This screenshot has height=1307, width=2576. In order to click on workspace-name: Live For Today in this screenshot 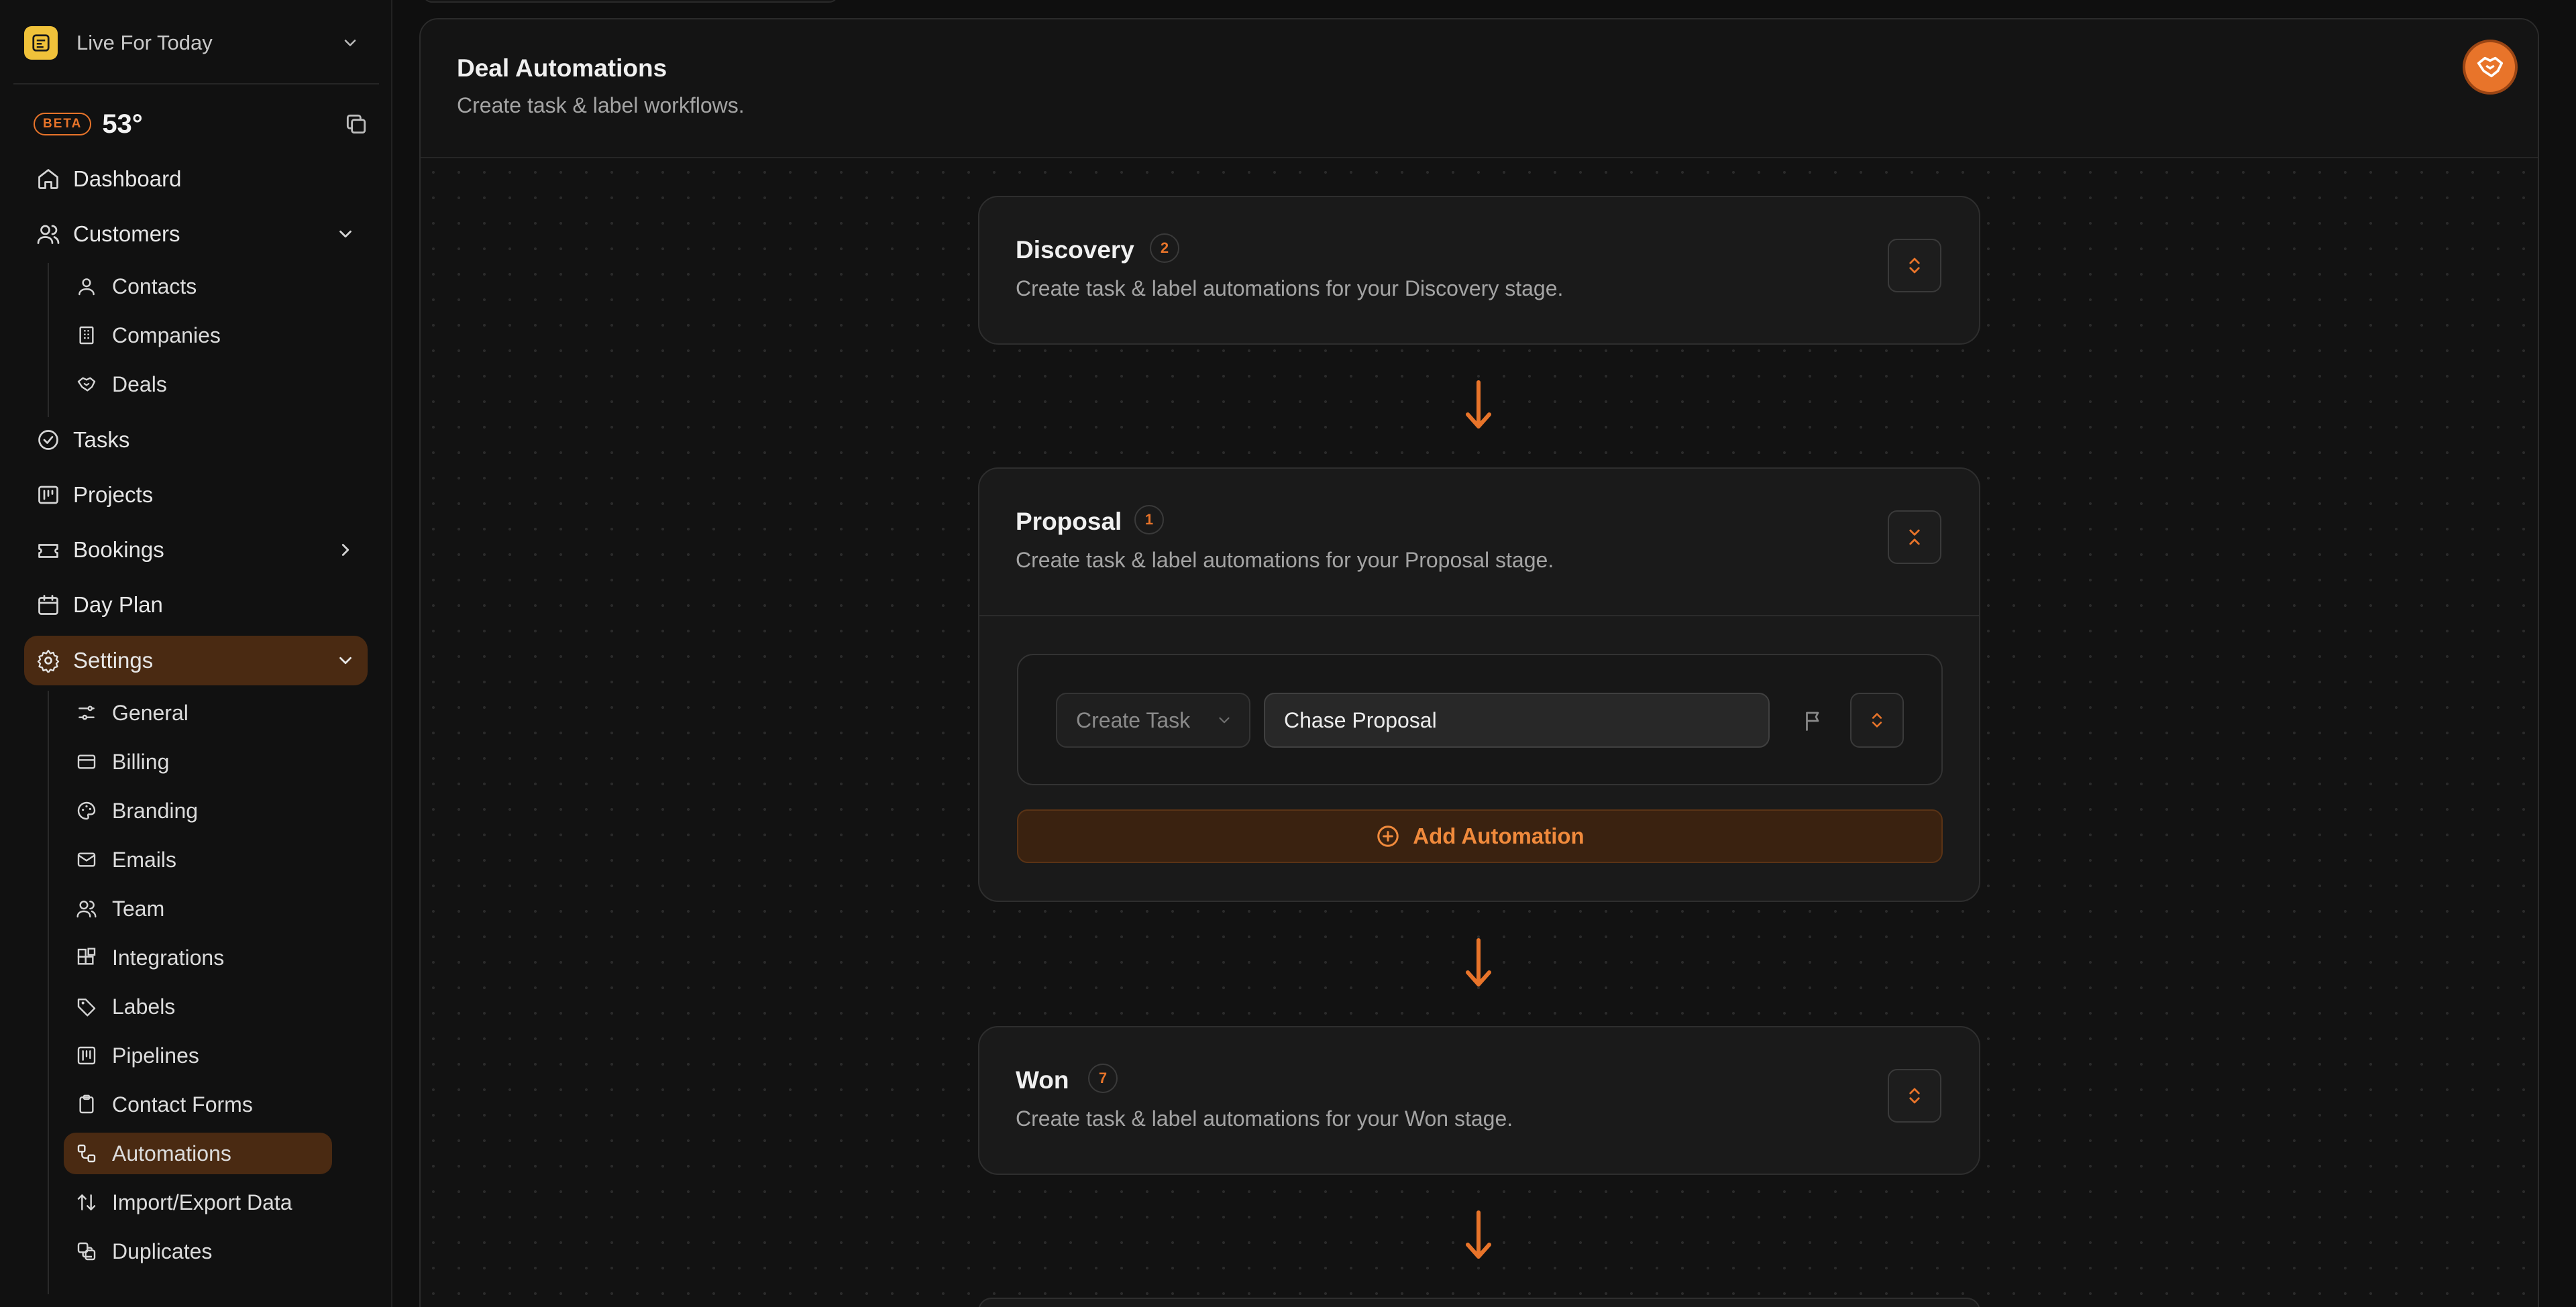, I will do `click(144, 42)`.